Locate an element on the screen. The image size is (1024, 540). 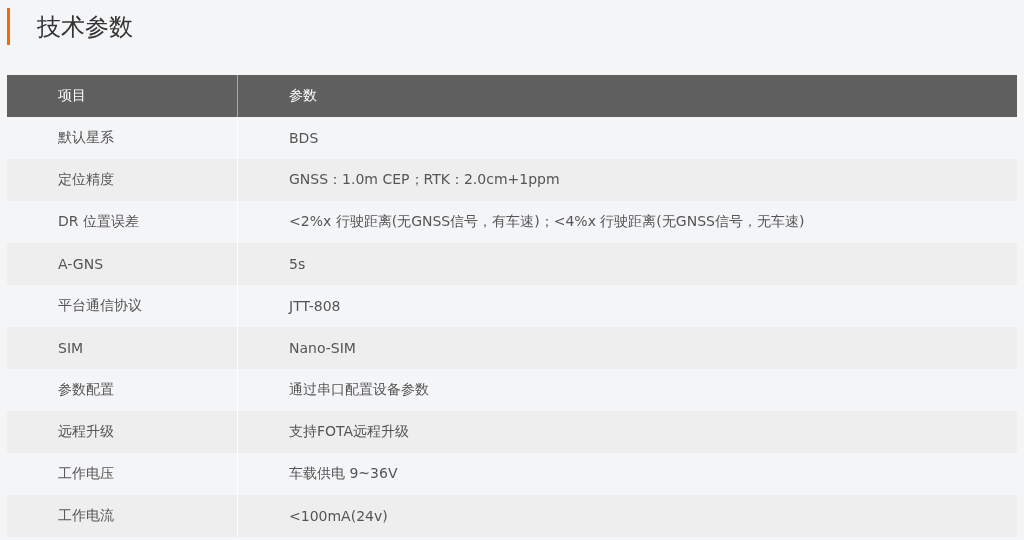
table-cell-text: 工作电流 is located at coordinates (86, 515).